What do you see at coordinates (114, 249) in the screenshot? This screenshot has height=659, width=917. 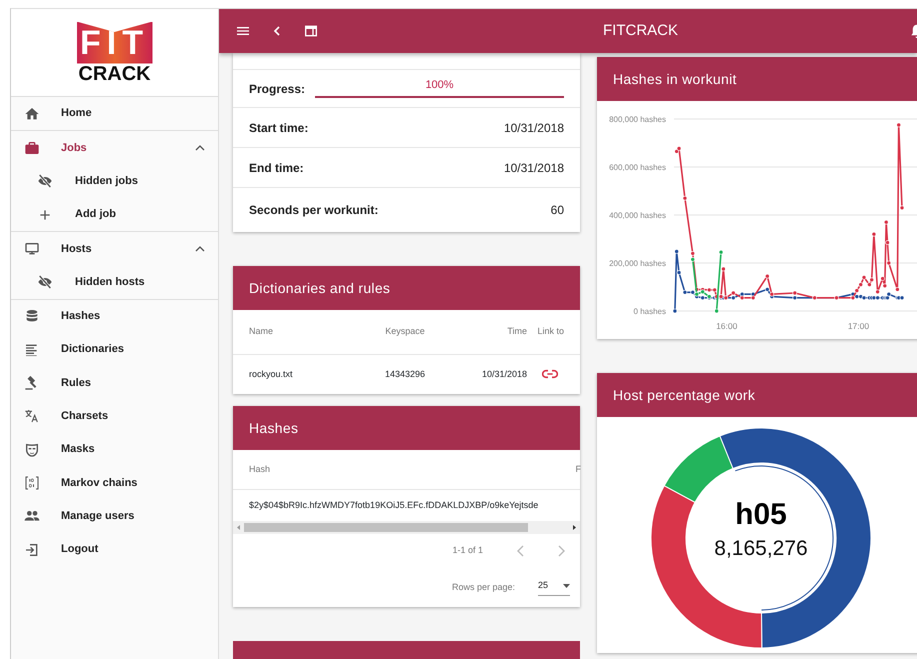 I see `sidebar-item: Hosts` at bounding box center [114, 249].